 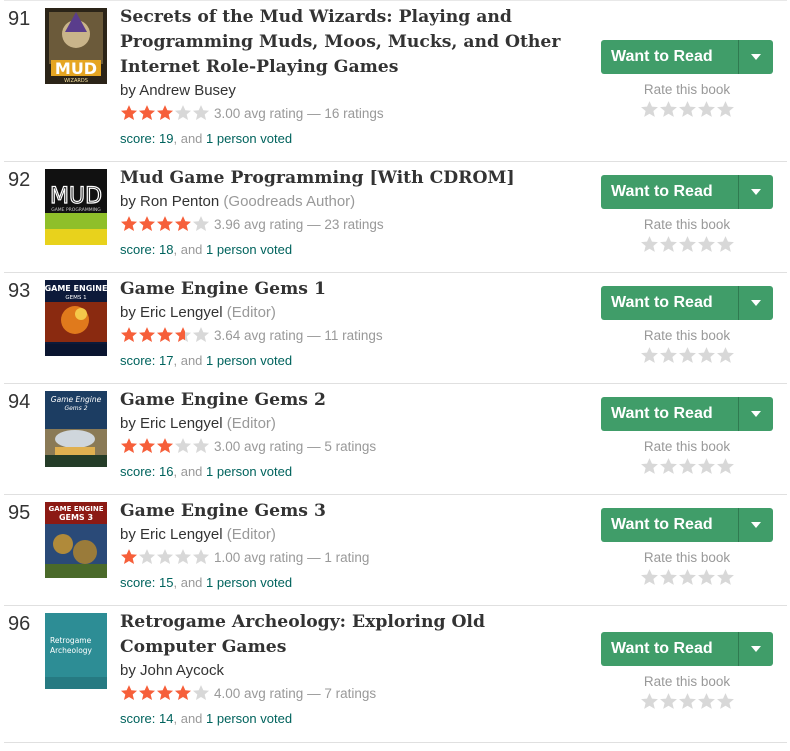 I want to click on book-cover: Game Engine Gems 2, so click(x=76, y=429).